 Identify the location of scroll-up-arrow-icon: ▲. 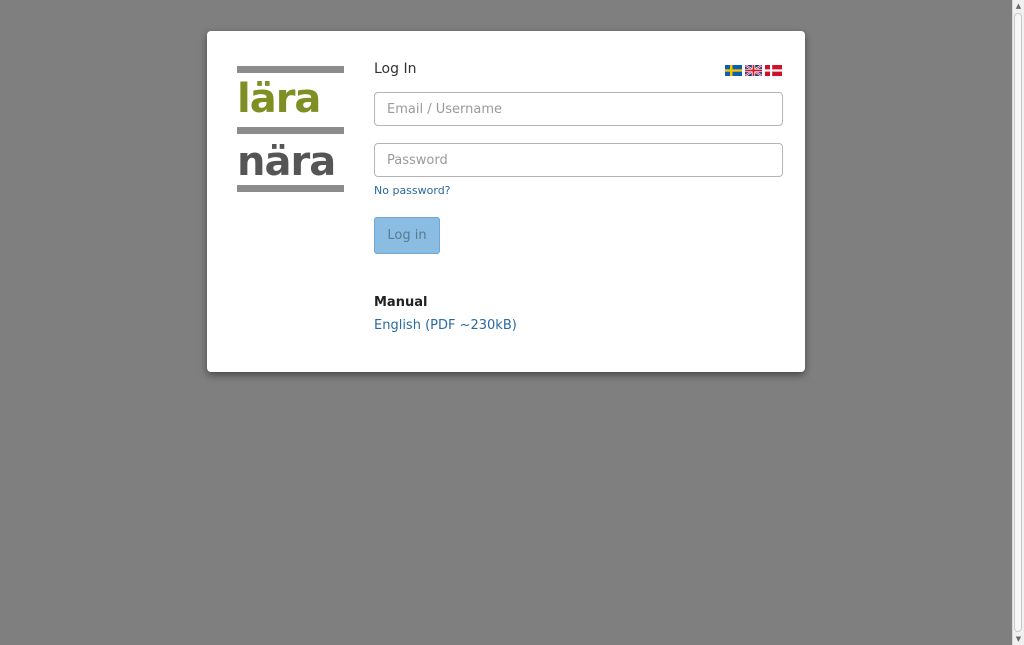
(1018, 6).